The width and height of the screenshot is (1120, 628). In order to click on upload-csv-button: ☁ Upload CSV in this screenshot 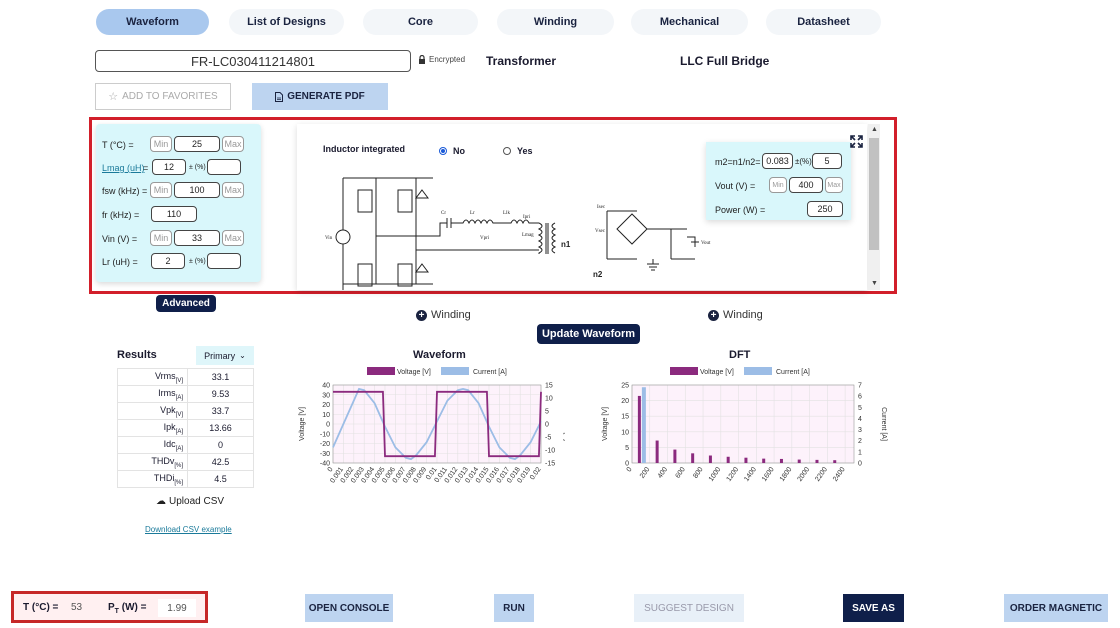, I will do `click(190, 501)`.